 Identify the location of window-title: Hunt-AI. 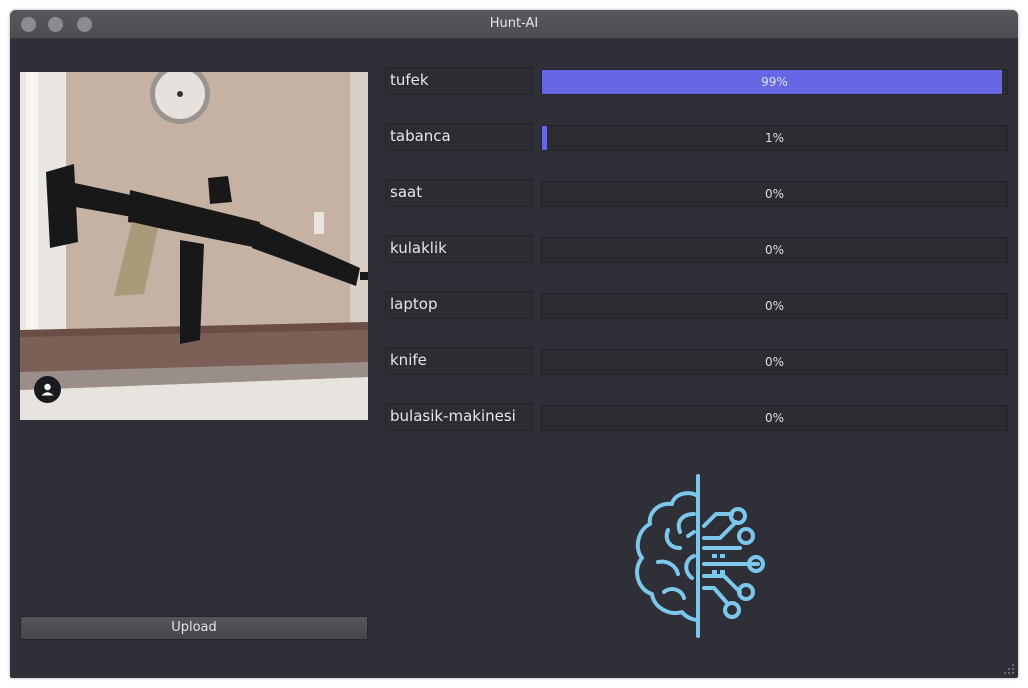
(514, 23).